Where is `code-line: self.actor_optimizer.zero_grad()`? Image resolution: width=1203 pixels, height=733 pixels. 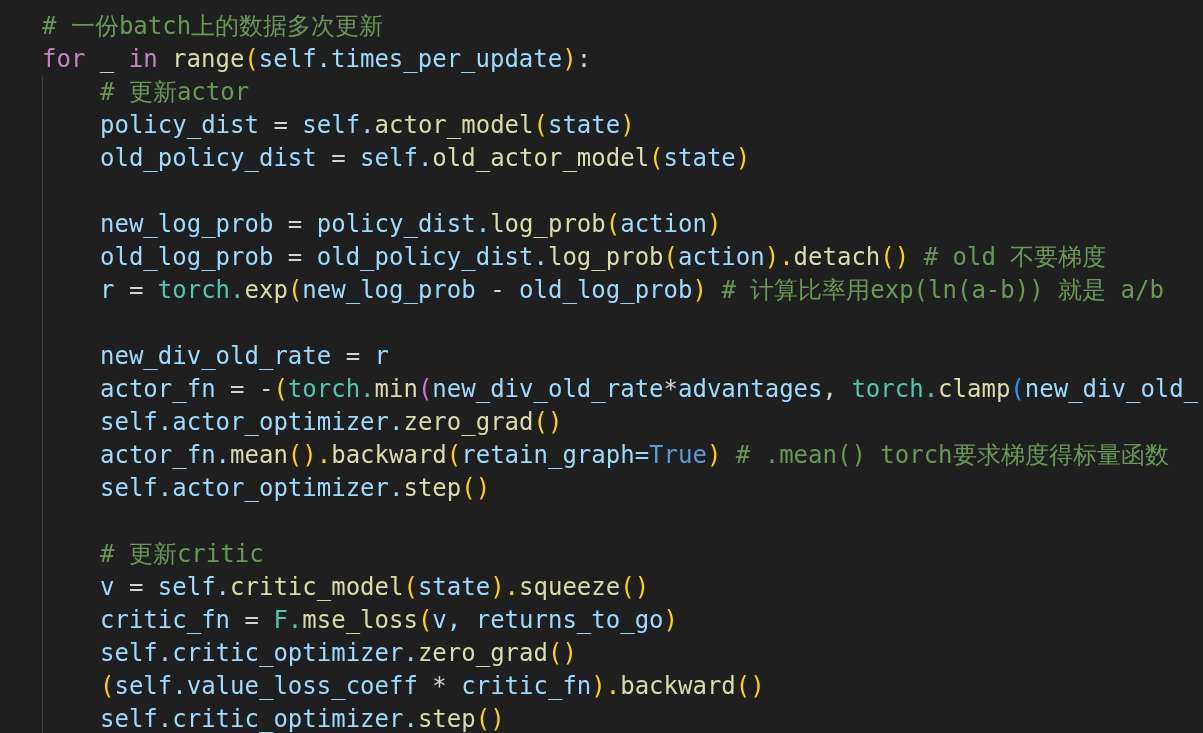
code-line: self.actor_optimizer.zero_grad() is located at coordinates (331, 422).